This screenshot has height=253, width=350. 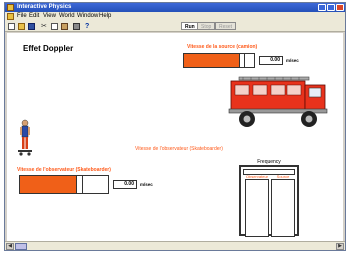 I want to click on source-speed-fill, so click(x=211, y=60).